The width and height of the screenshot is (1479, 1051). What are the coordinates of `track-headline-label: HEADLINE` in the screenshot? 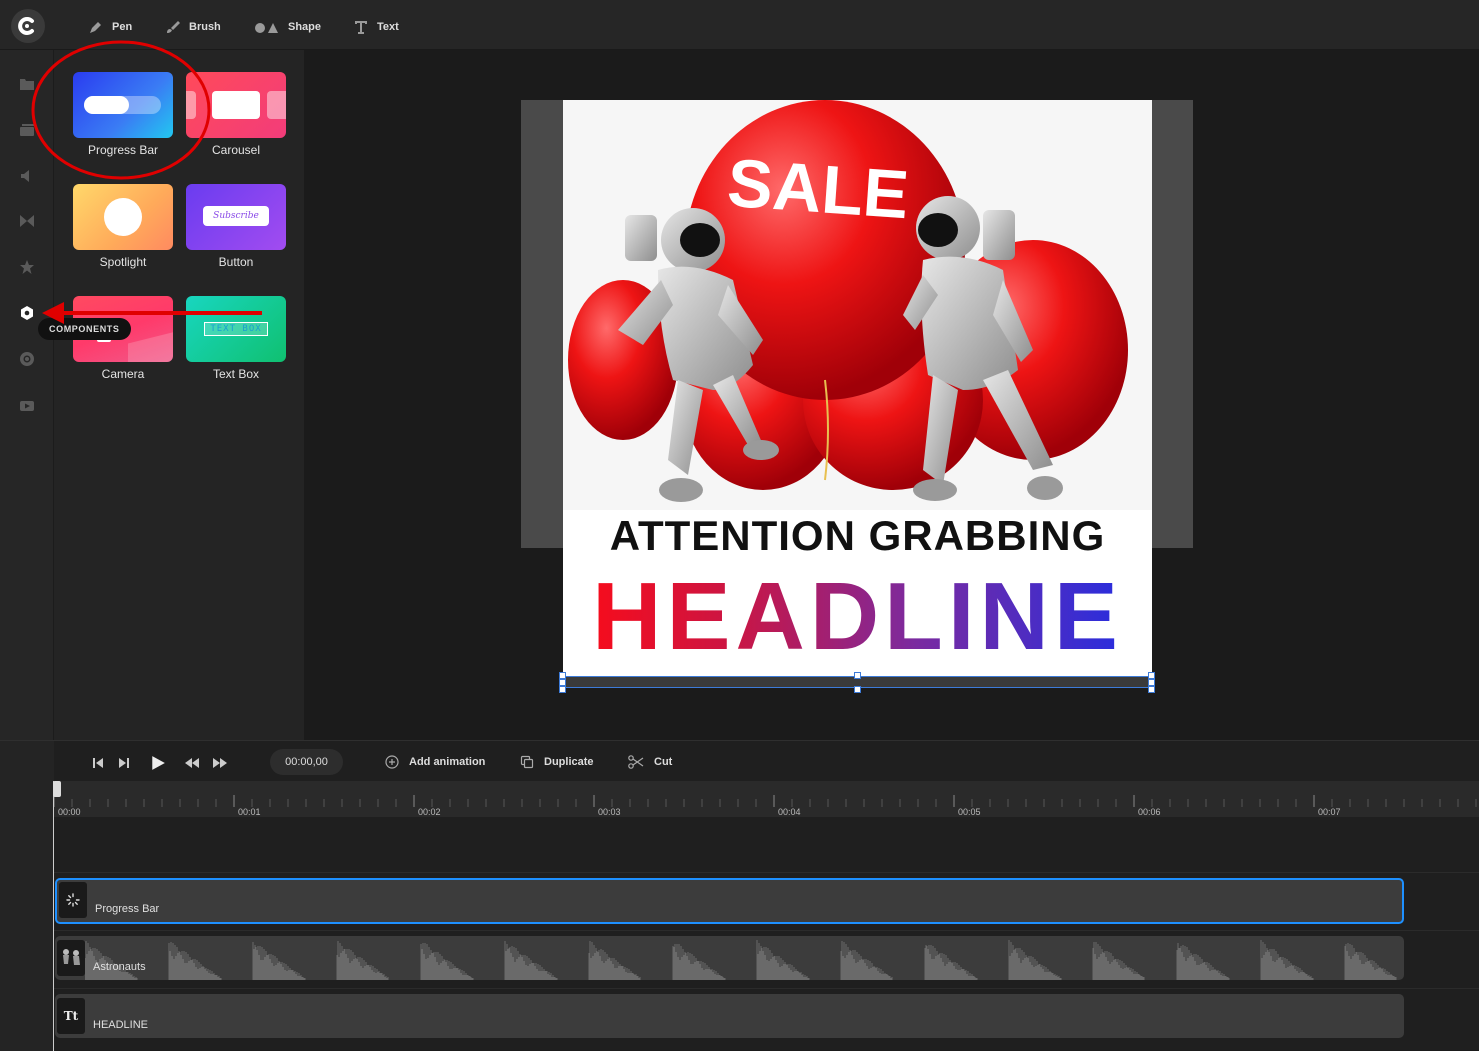 It's located at (121, 1025).